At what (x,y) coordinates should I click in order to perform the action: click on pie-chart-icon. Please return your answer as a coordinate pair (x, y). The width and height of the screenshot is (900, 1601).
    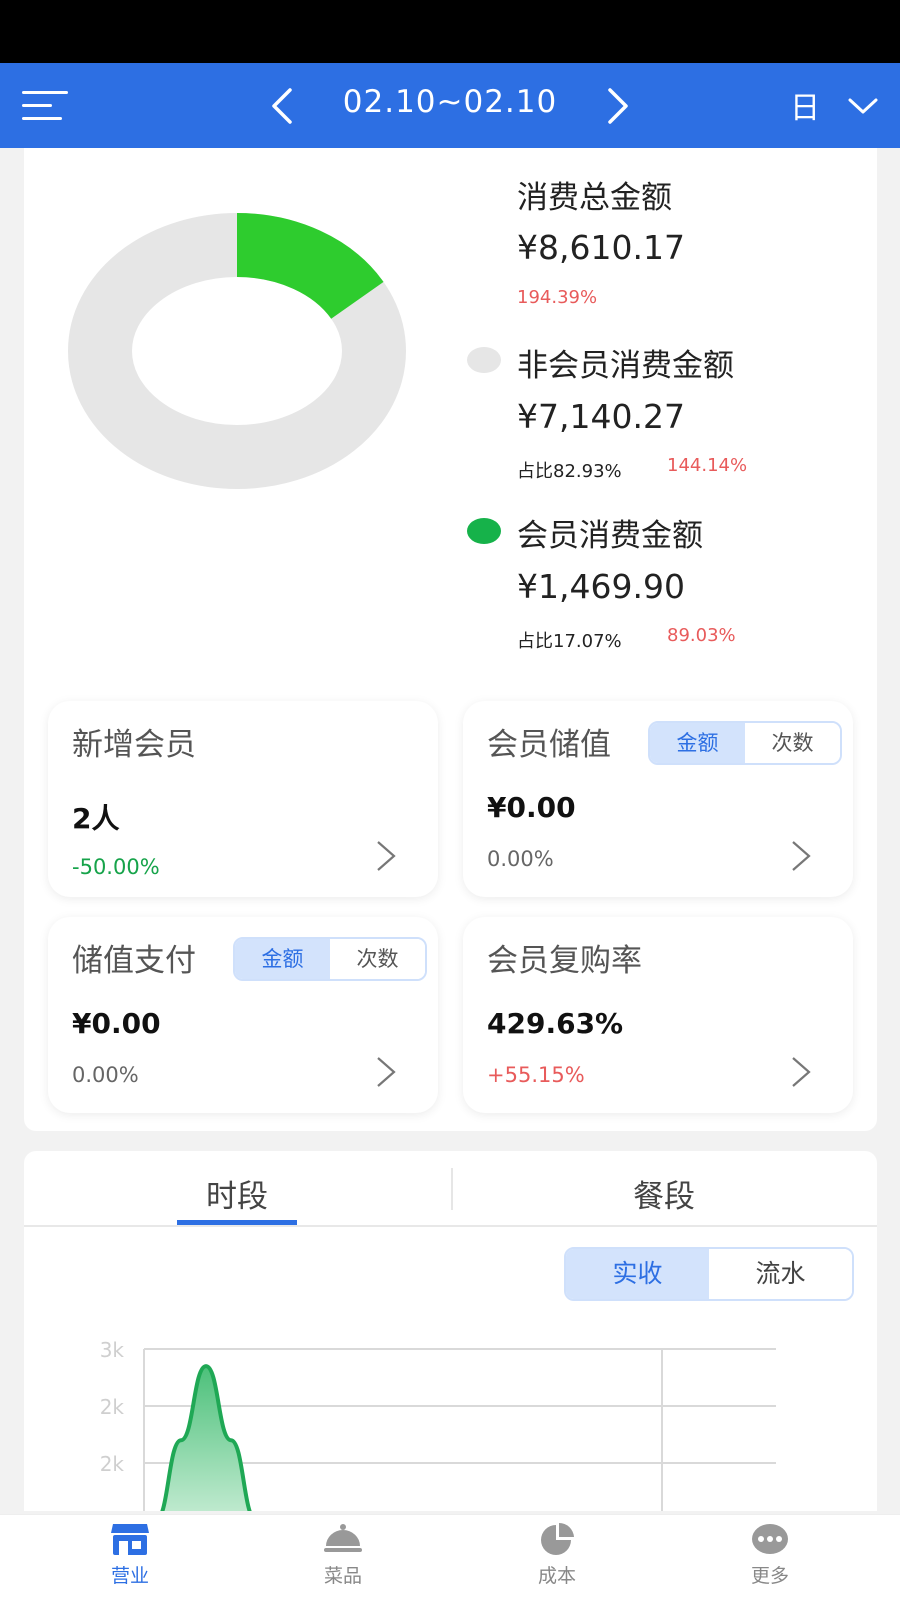
    Looking at the image, I should click on (557, 1539).